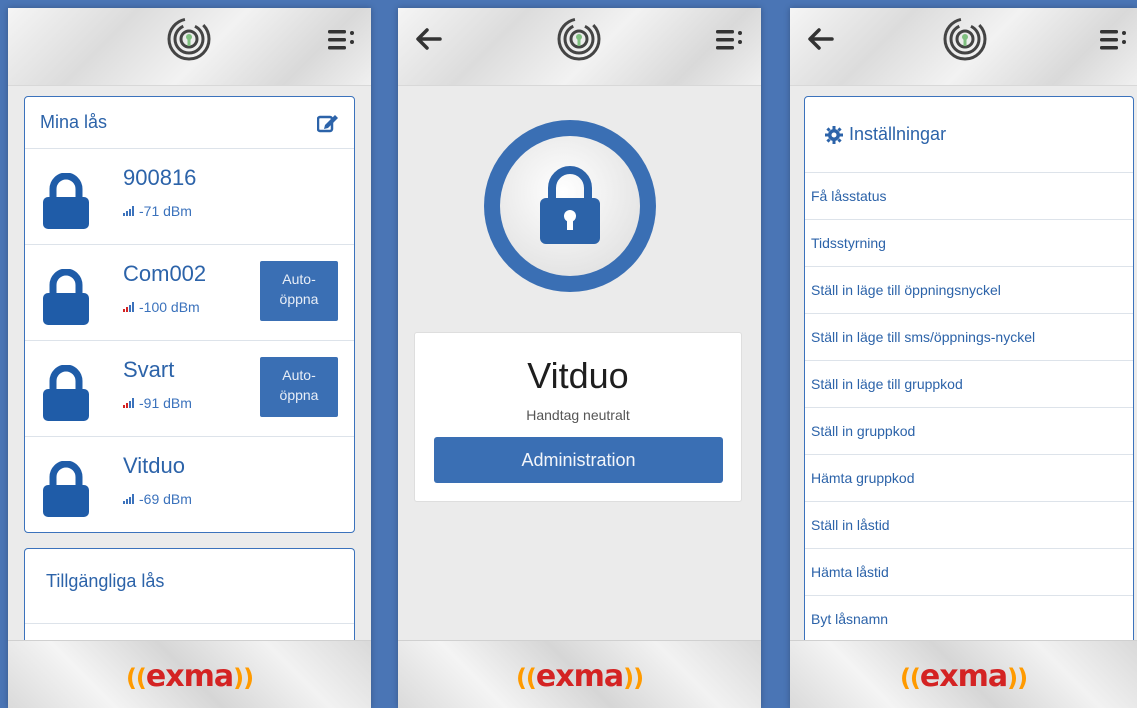 The image size is (1137, 708). Describe the element at coordinates (160, 177) in the screenshot. I see `lock-name: 900816` at that location.